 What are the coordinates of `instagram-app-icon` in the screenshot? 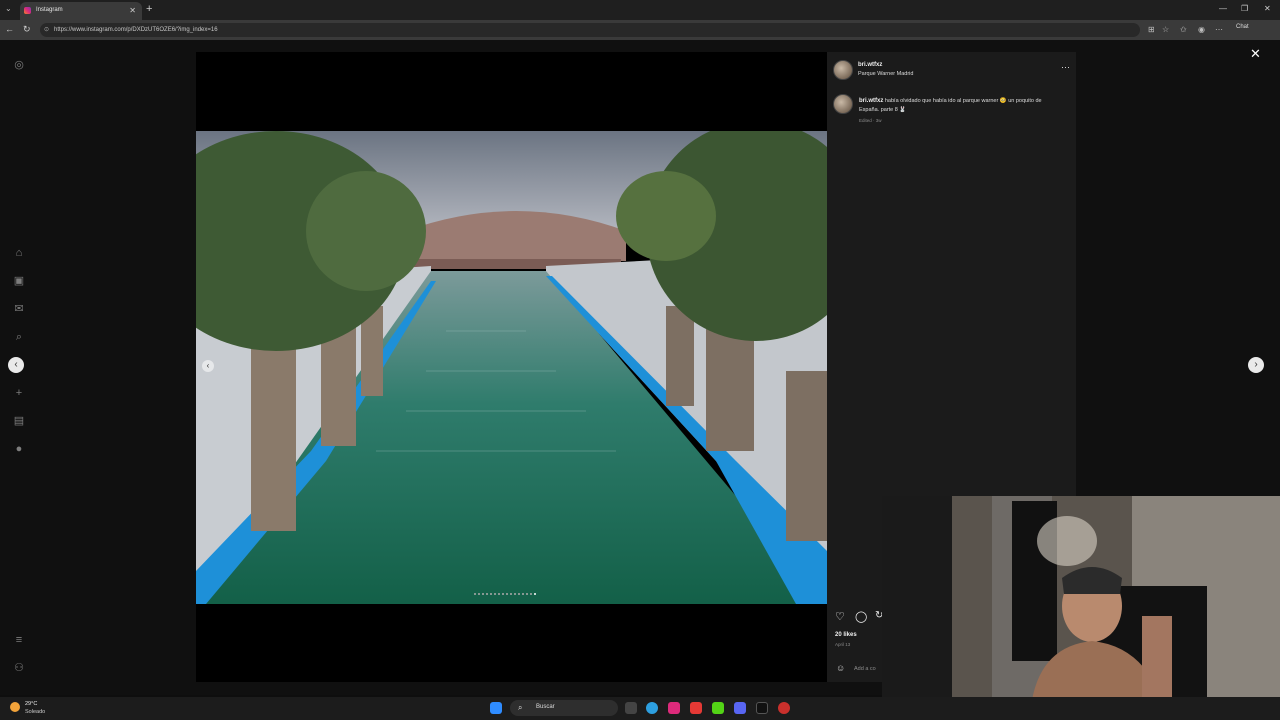 It's located at (674, 708).